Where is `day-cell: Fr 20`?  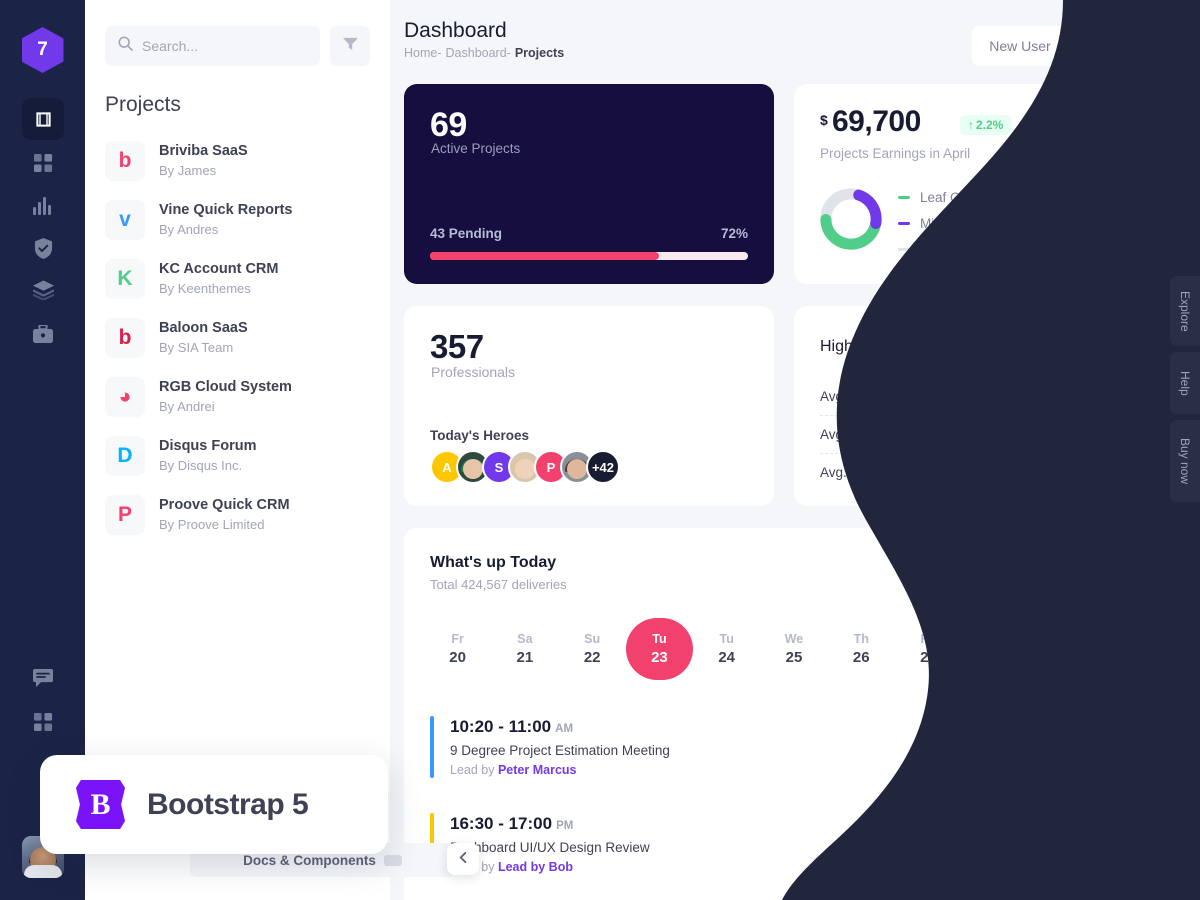
day-cell: Fr 20 is located at coordinates (457, 649).